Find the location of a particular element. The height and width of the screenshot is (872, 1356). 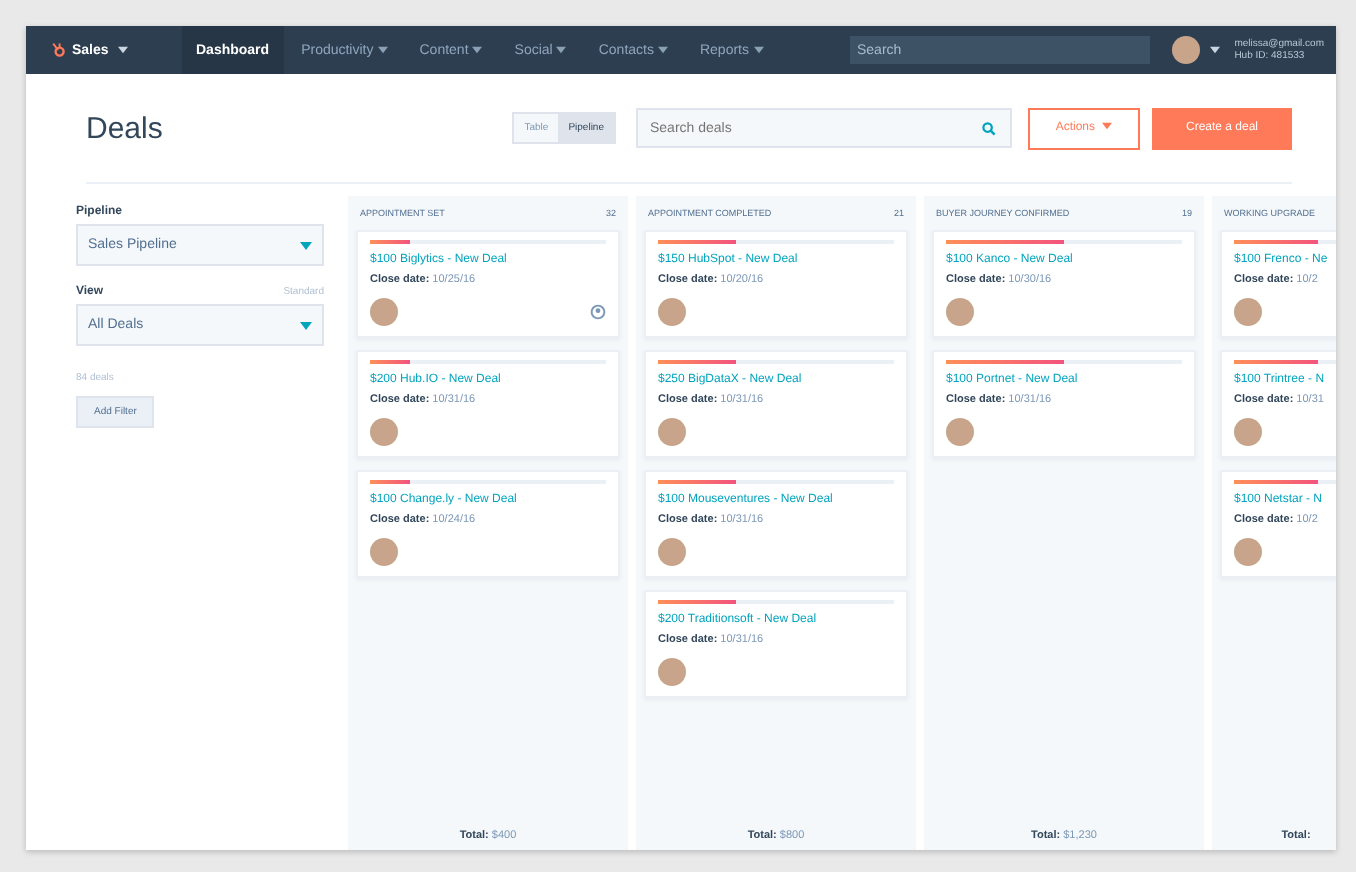

page-title: Deals is located at coordinates (124, 128).